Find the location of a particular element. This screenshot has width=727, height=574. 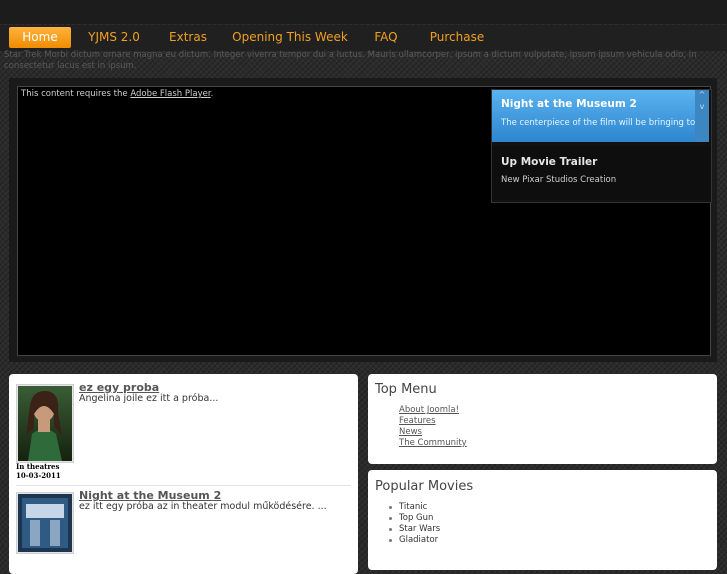

slide-title: Night at the Museum 2 is located at coordinates (569, 104).